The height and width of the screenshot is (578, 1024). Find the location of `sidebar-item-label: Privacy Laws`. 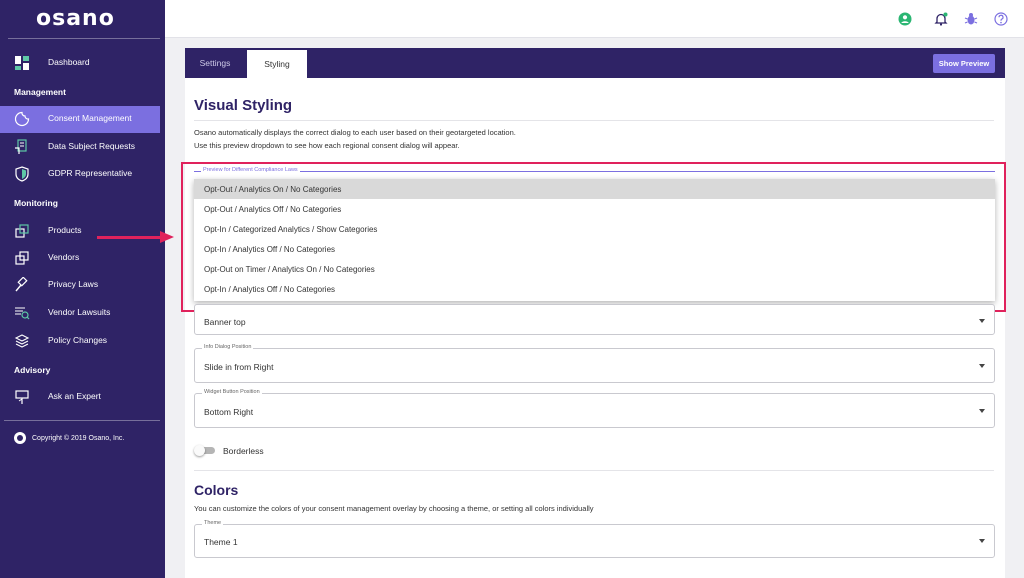

sidebar-item-label: Privacy Laws is located at coordinates (73, 284).